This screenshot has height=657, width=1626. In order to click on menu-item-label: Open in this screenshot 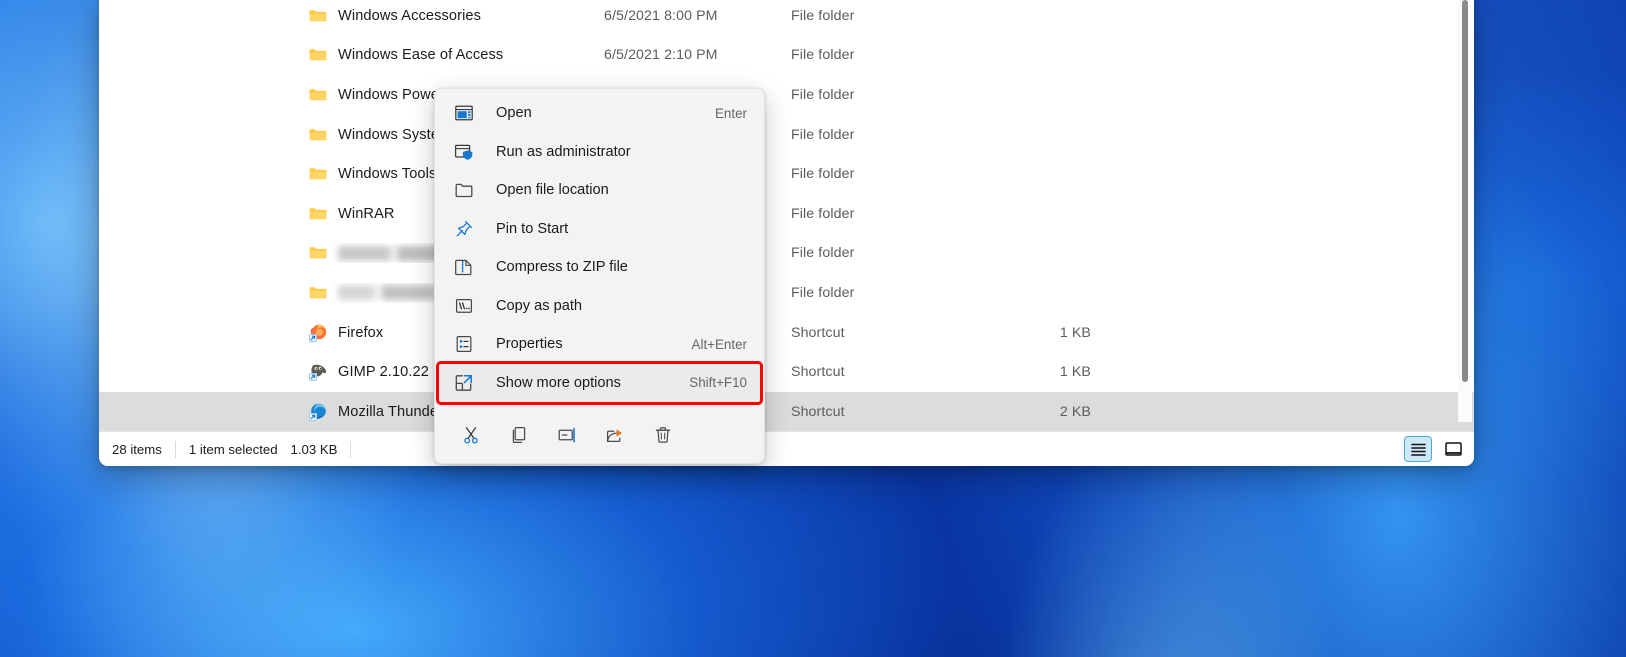, I will do `click(514, 113)`.